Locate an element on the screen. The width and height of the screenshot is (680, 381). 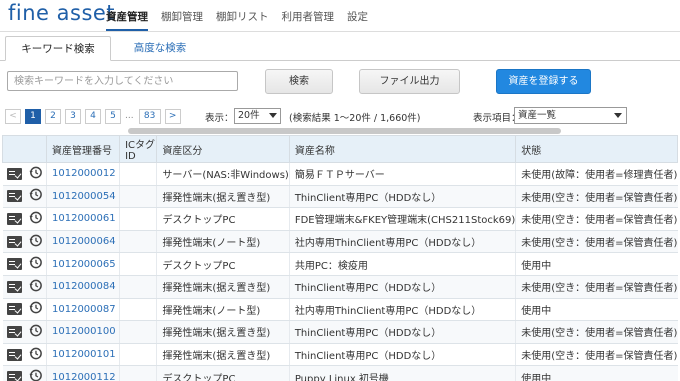
cell-asset-number: 1012000101 is located at coordinates (82, 355).